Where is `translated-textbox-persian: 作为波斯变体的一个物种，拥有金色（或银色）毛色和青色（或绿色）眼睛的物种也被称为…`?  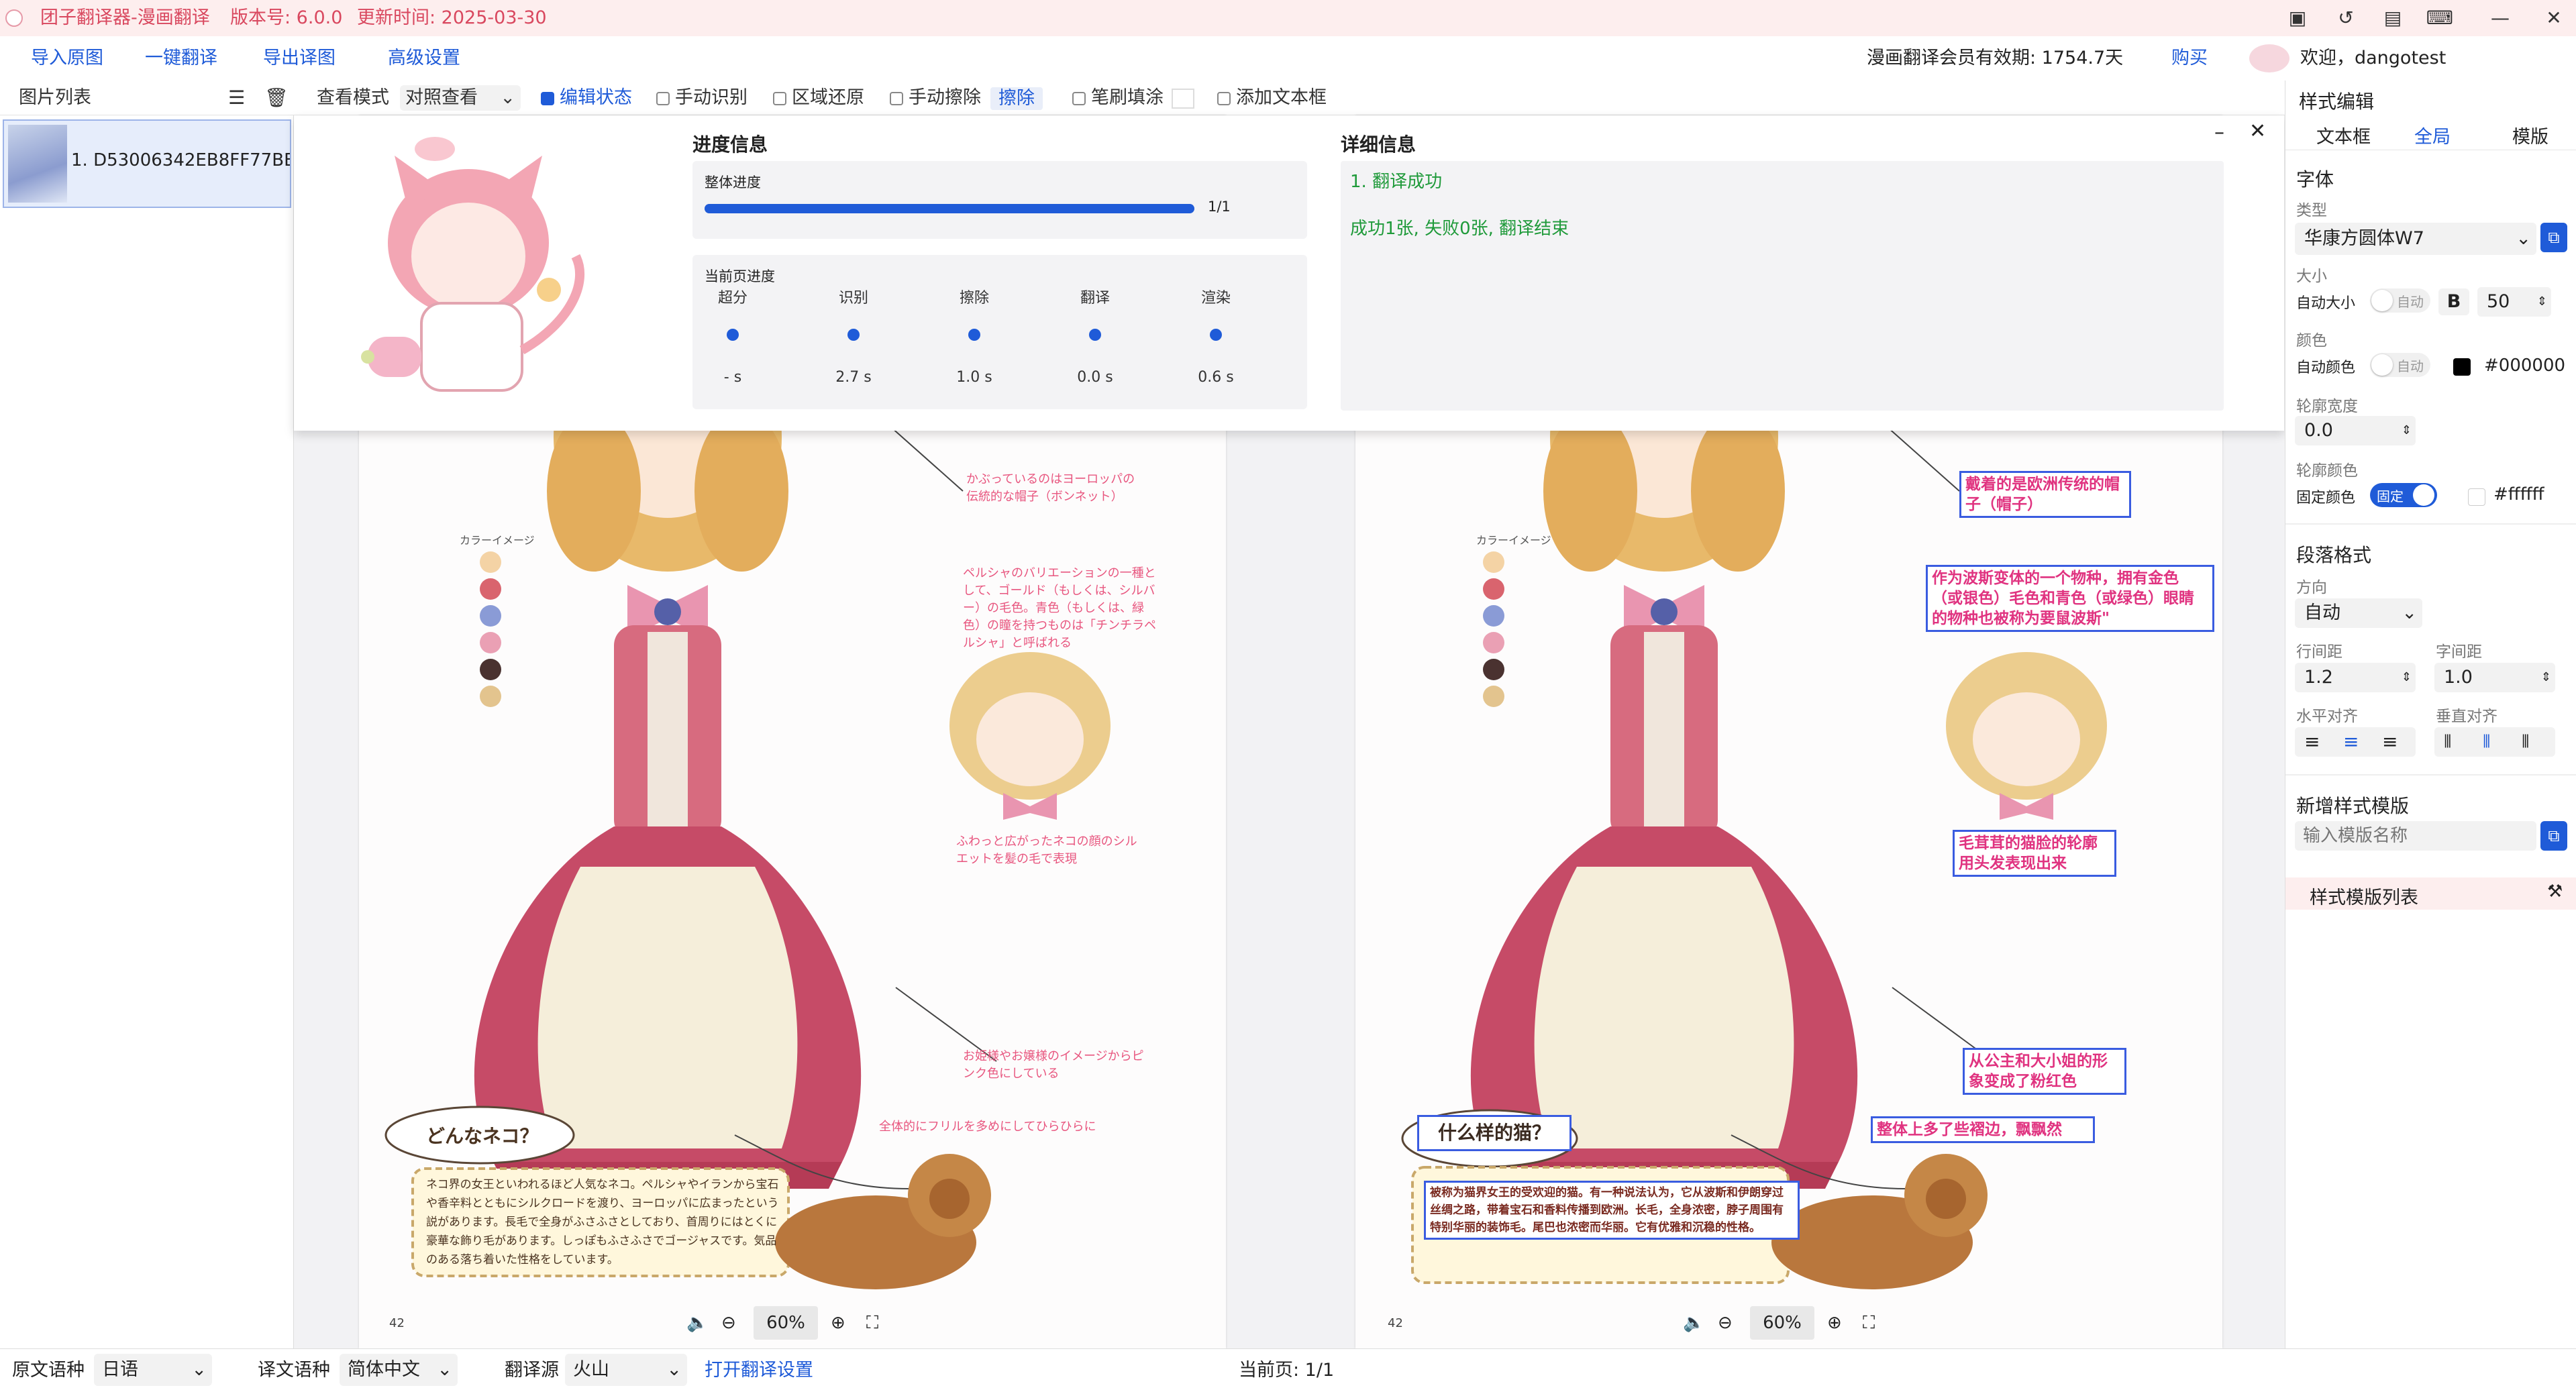 translated-textbox-persian: 作为波斯变体的一个物种，拥有金色（或银色）毛色和青色（或绿色）眼睛的物种也被称为… is located at coordinates (2070, 598).